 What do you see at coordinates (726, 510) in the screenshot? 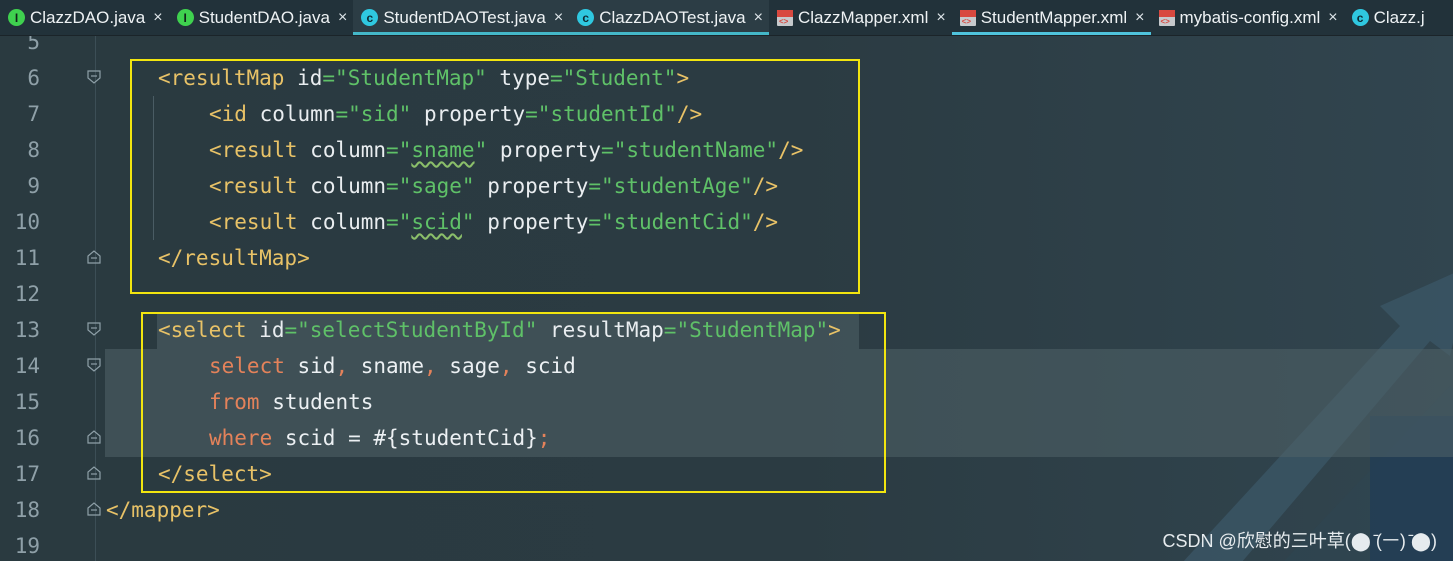
I see `code-line-18: 18 </mapper>` at bounding box center [726, 510].